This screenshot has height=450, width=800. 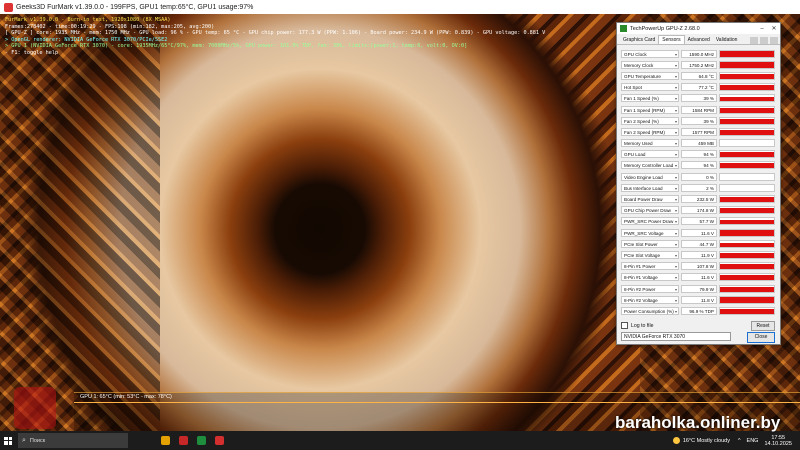 I want to click on sensor-value: 1577 RPM, so click(x=699, y=131).